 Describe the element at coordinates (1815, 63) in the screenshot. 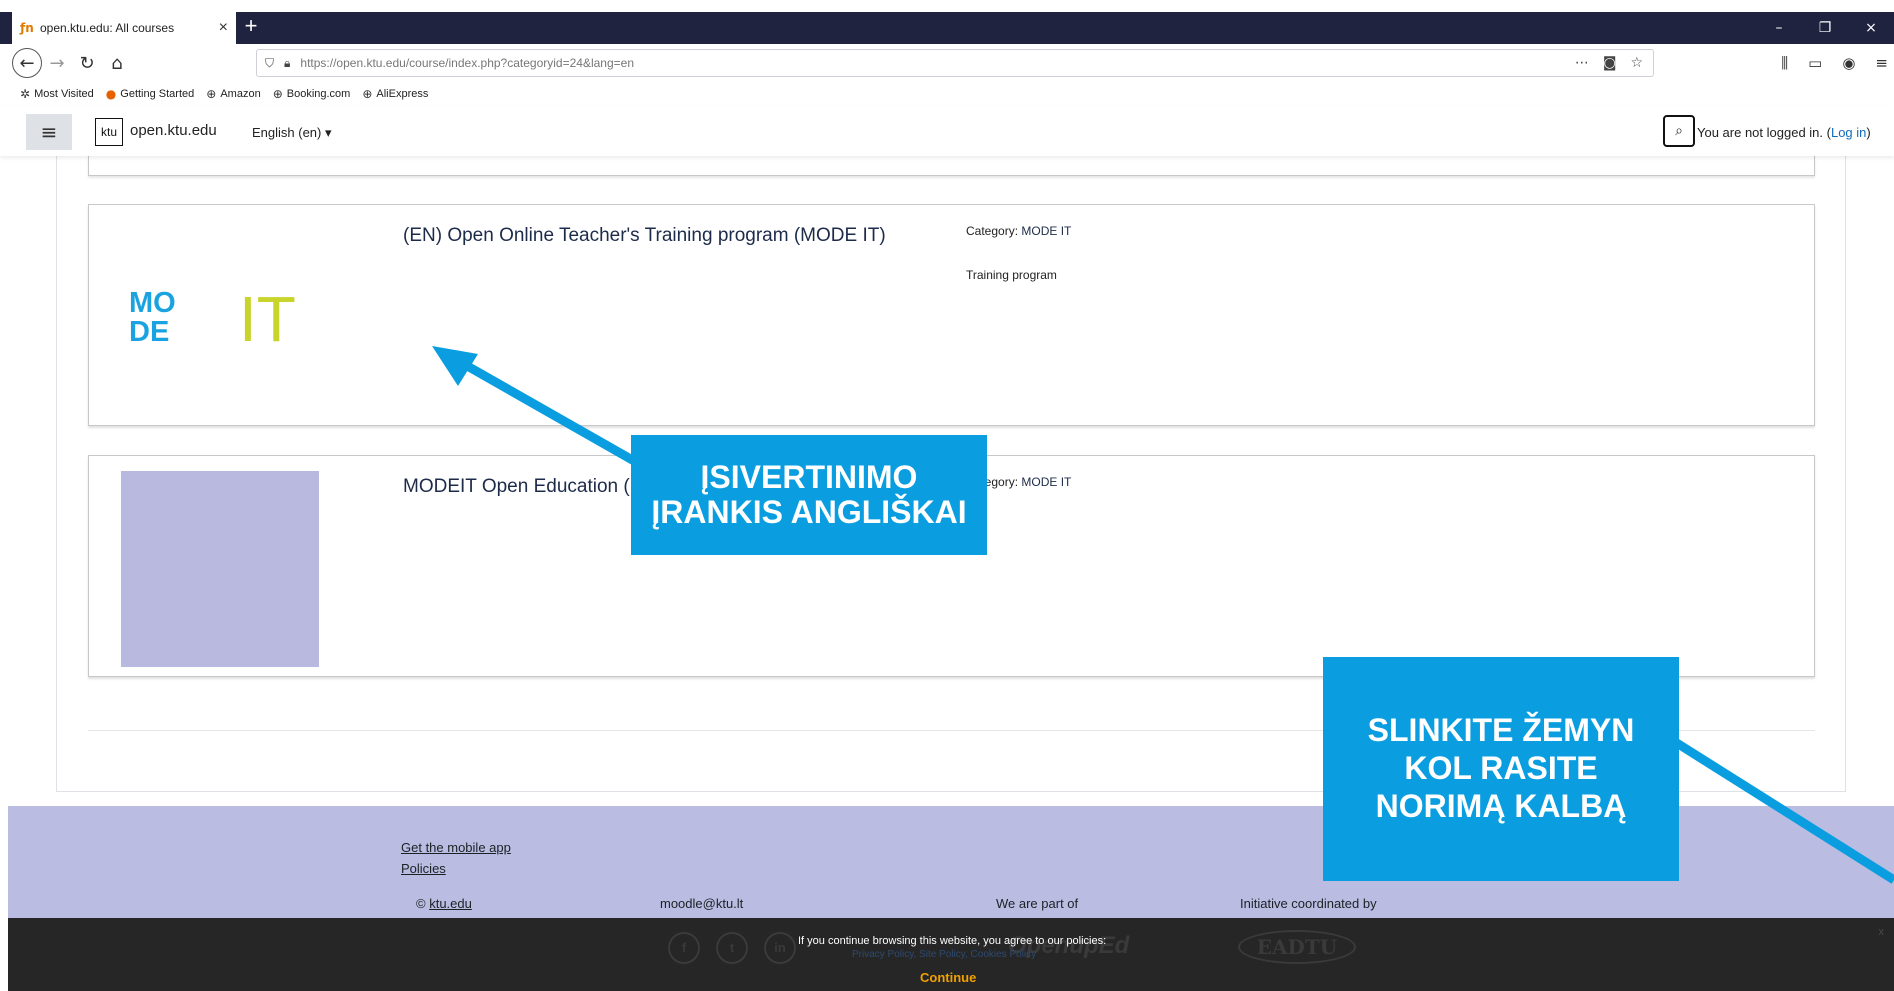

I see `sidebar-icon: ▭` at that location.